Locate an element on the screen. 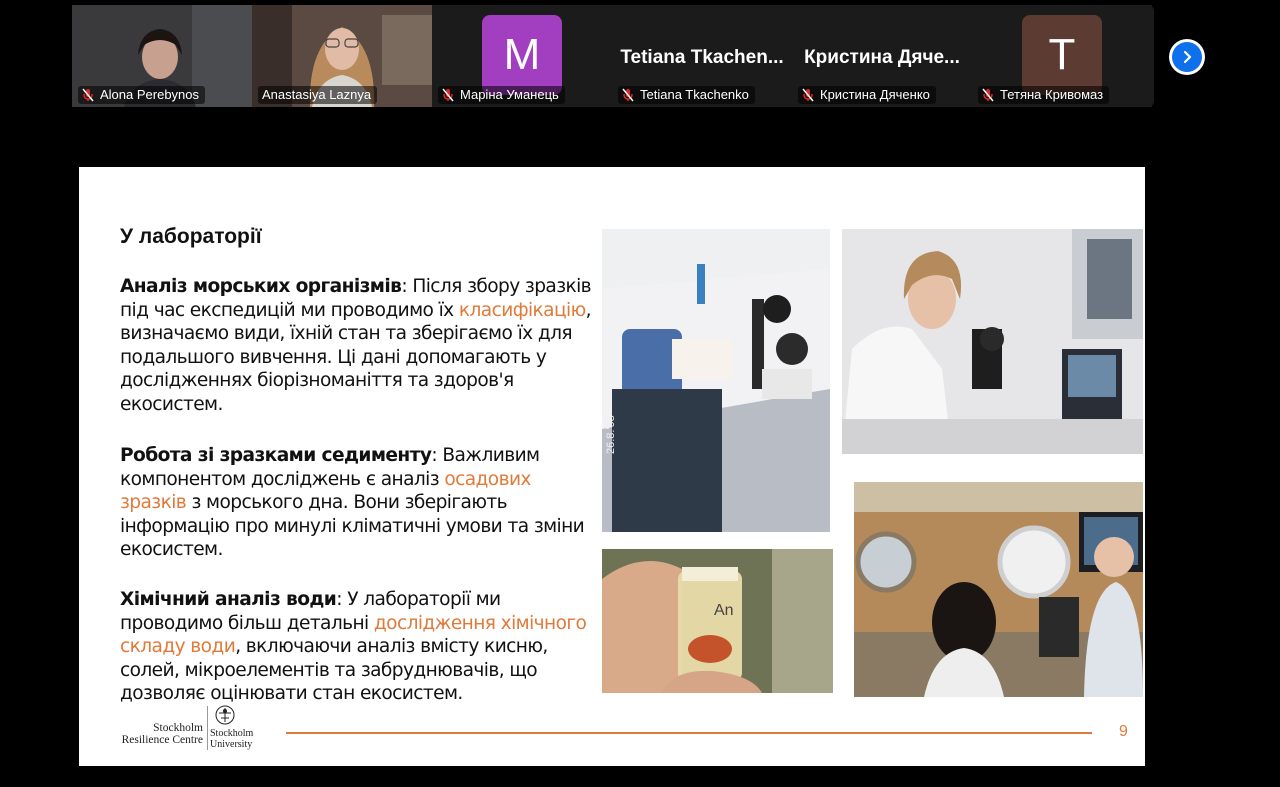 The height and width of the screenshot is (787, 1280). participant-name: Маріна Уманець is located at coordinates (509, 94).